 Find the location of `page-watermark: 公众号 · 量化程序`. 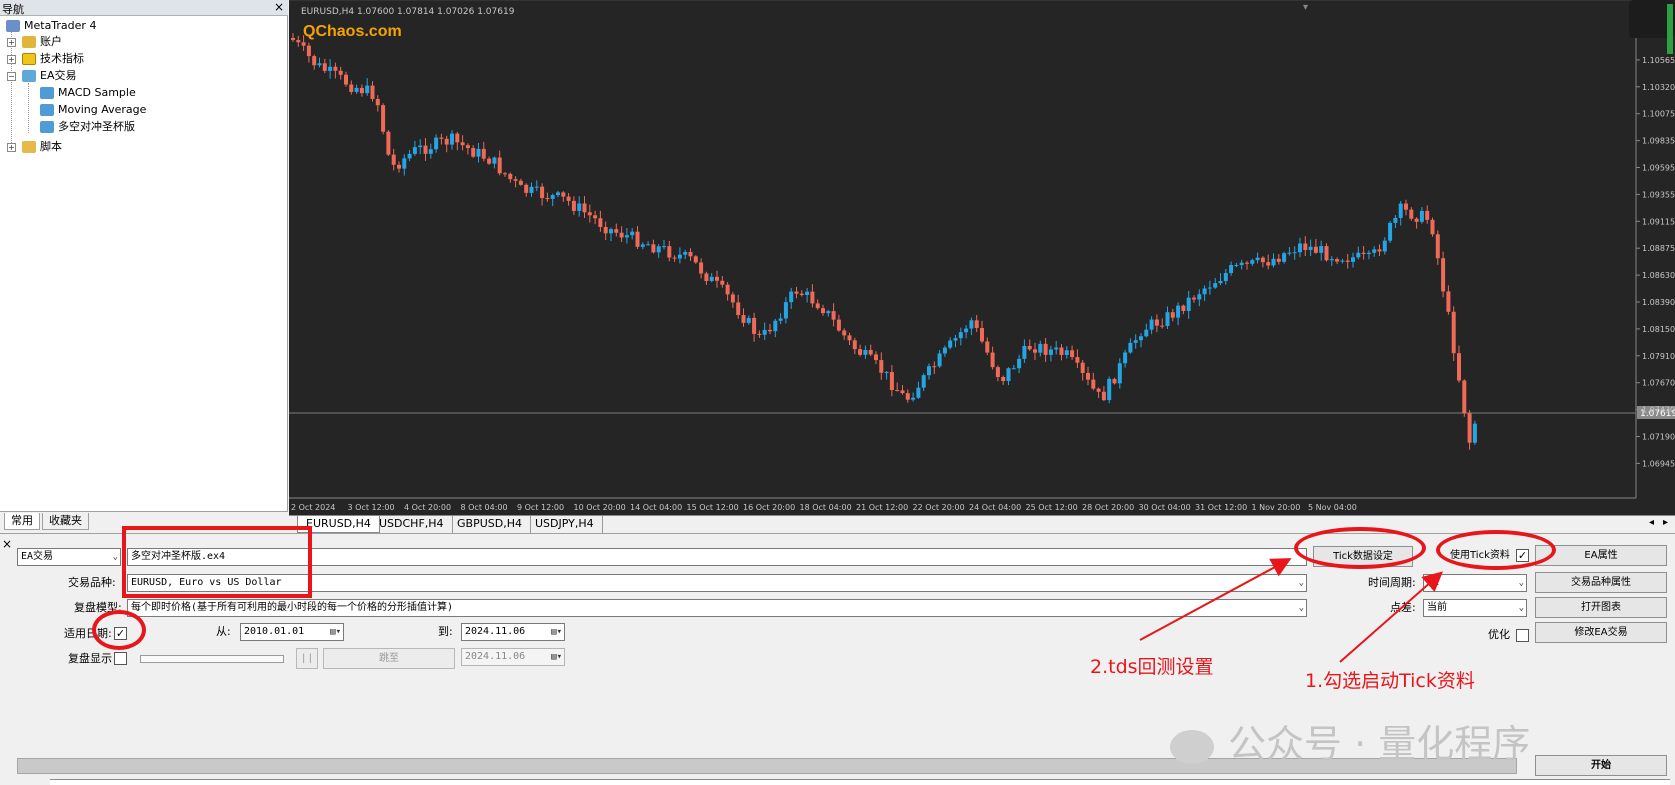

page-watermark: 公众号 · 量化程序 is located at coordinates (1350, 740).